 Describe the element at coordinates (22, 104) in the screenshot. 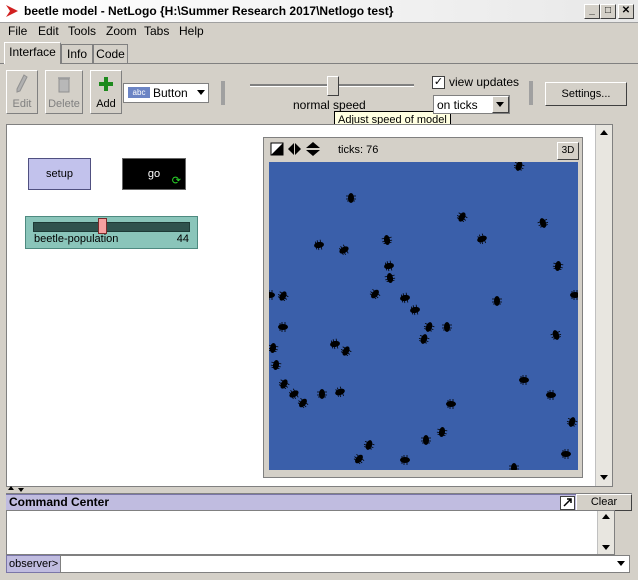

I see `edit-label: Edit` at that location.